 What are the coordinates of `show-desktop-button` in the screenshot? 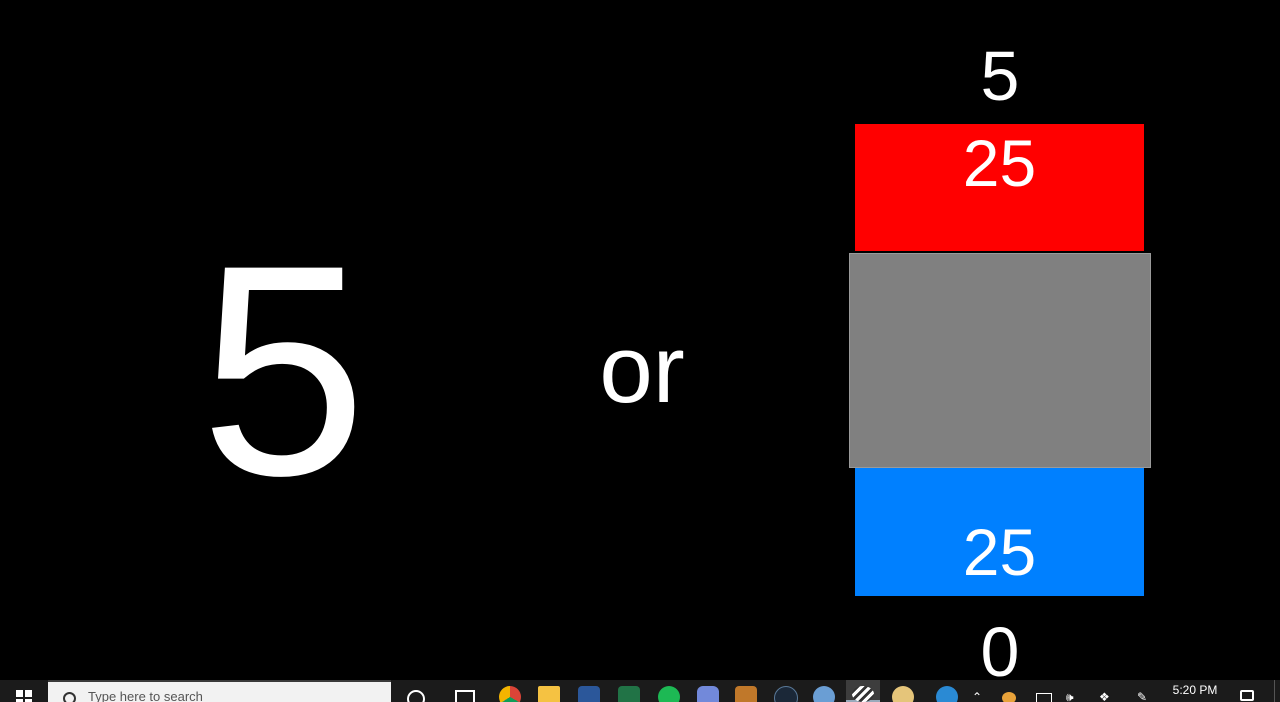 It's located at (1274, 691).